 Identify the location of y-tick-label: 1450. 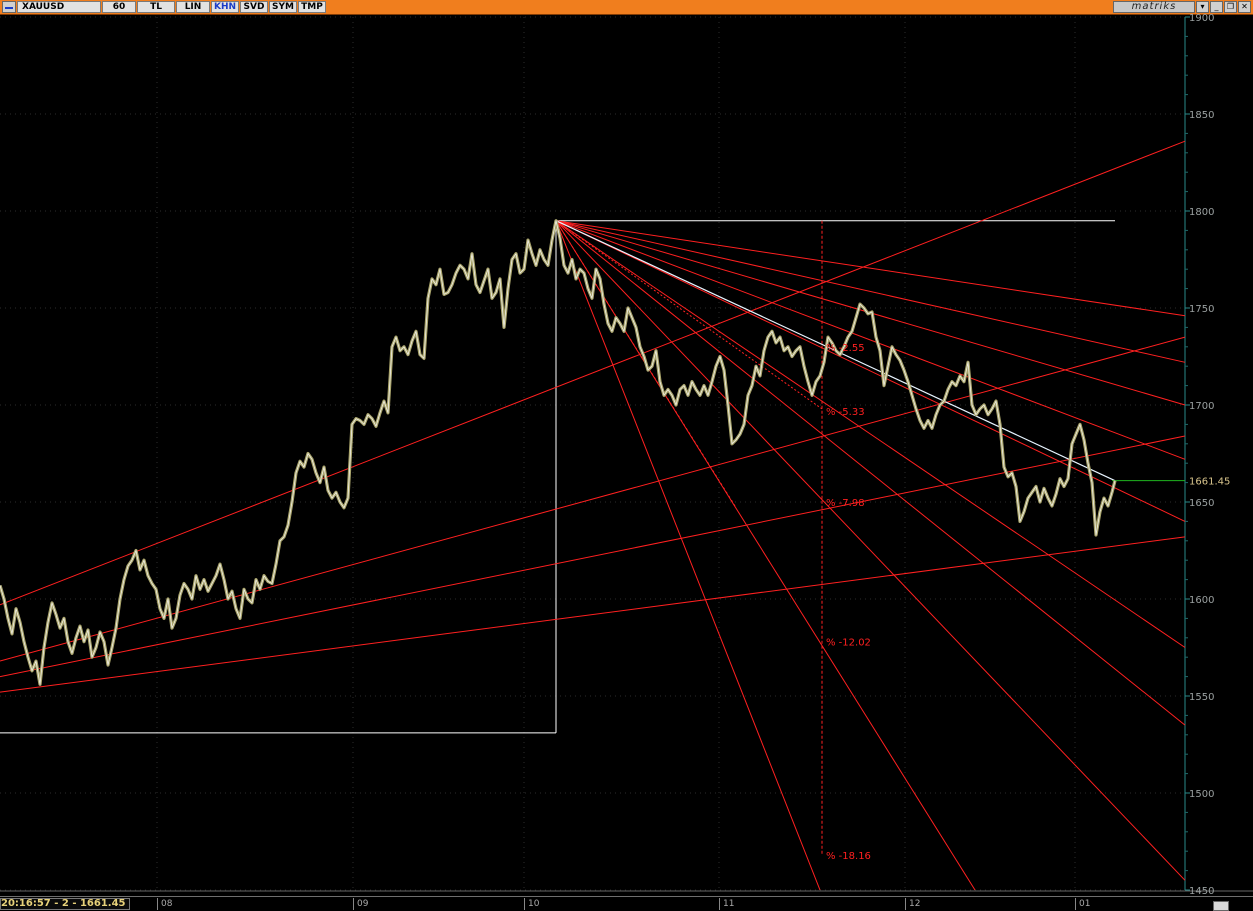
(1201, 891).